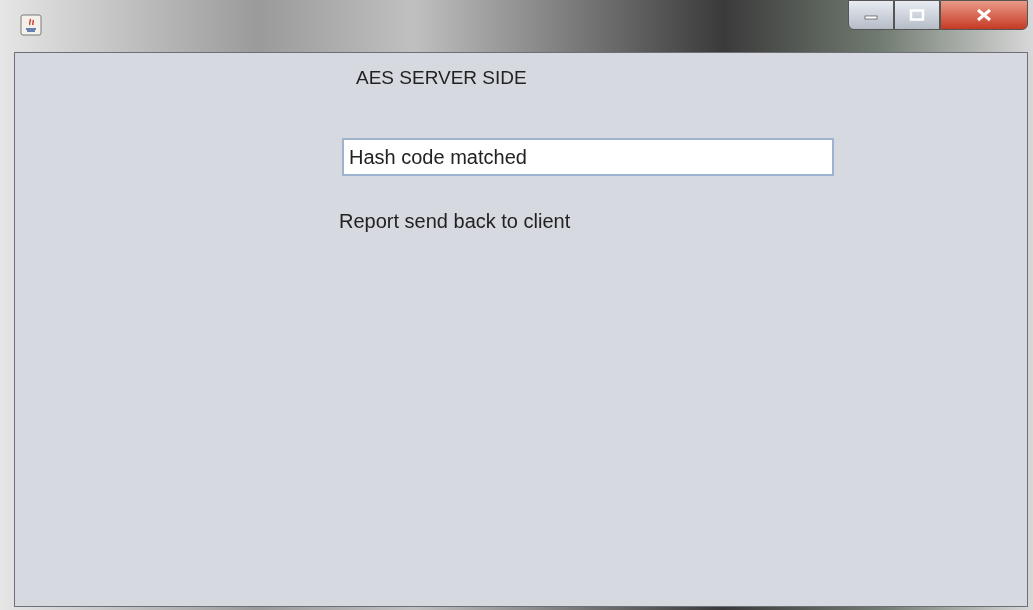 The width and height of the screenshot is (1033, 610). I want to click on maximize-button, so click(917, 15).